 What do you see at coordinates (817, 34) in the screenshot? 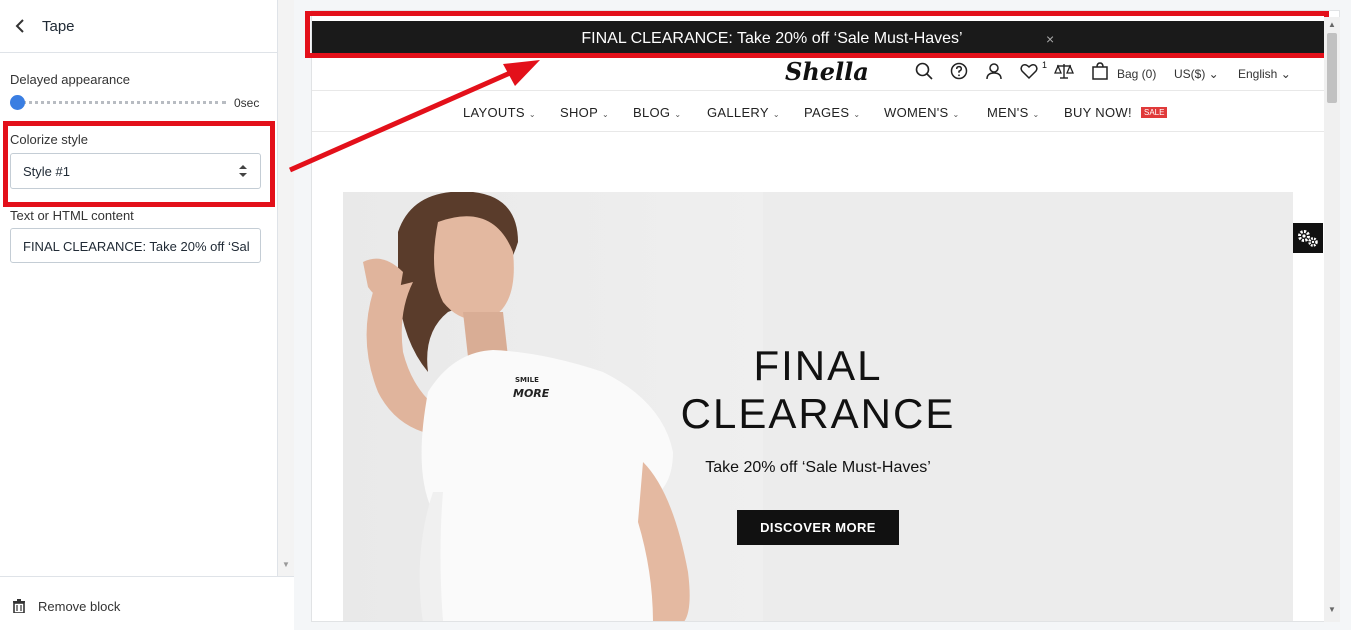
I see `highlight-box-tape` at bounding box center [817, 34].